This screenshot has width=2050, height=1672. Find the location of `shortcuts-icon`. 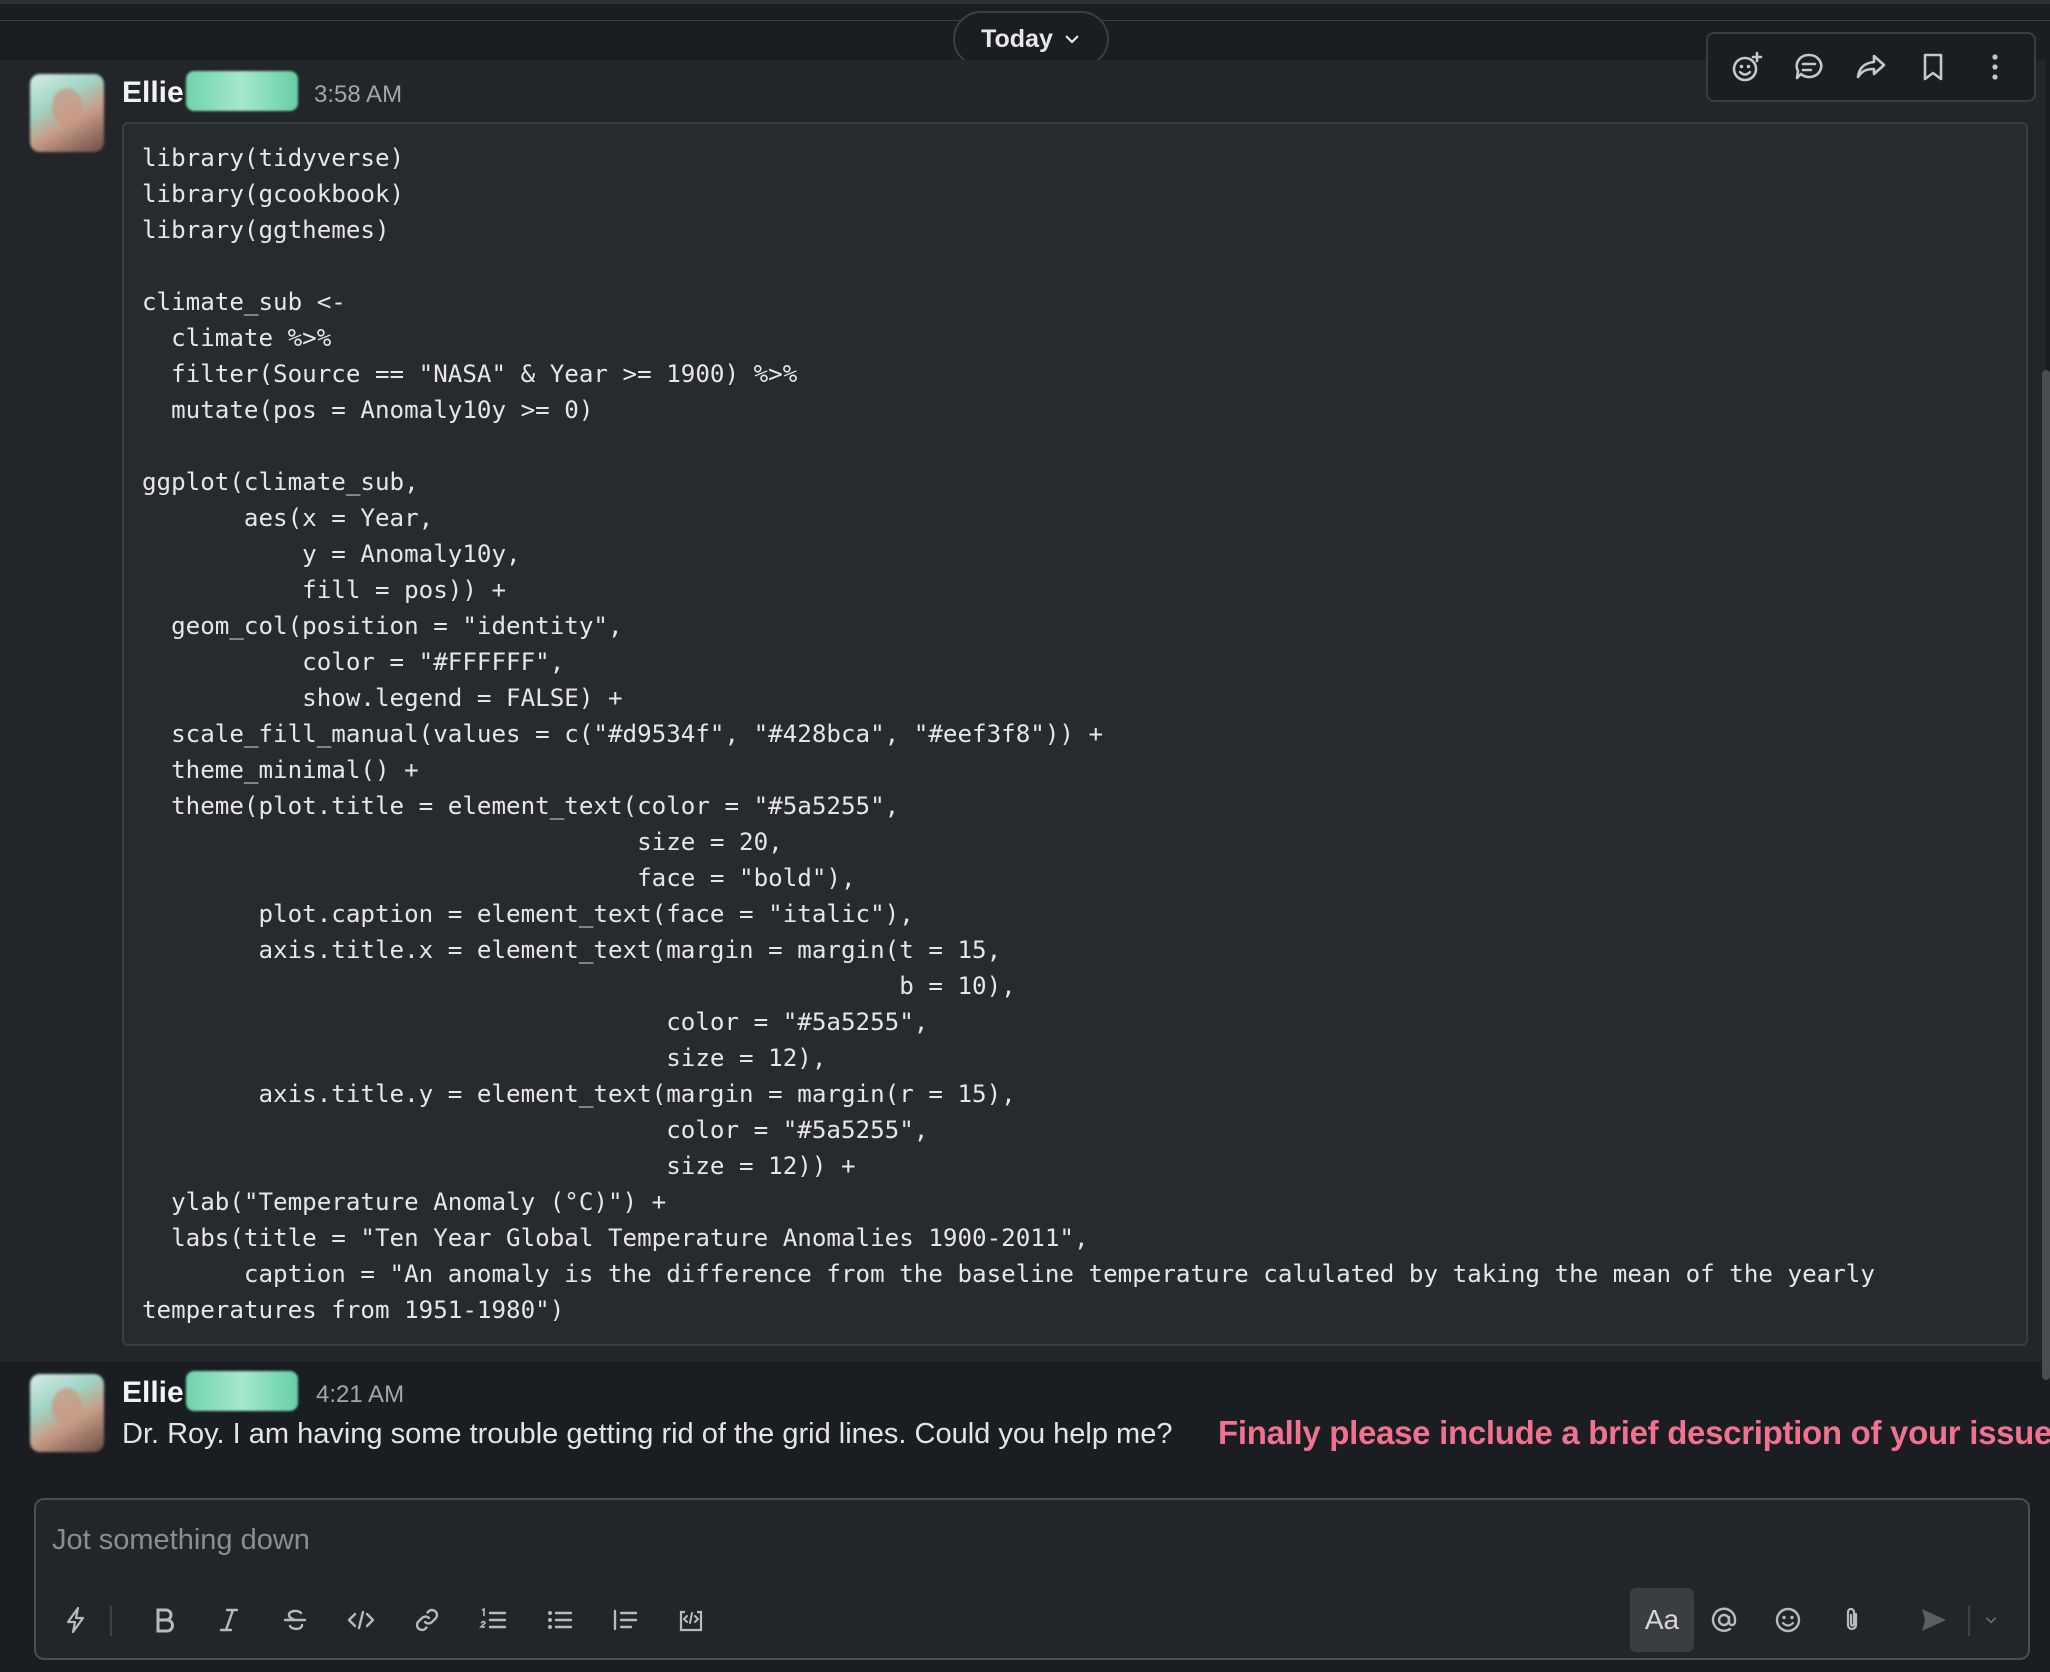

shortcuts-icon is located at coordinates (75, 1620).